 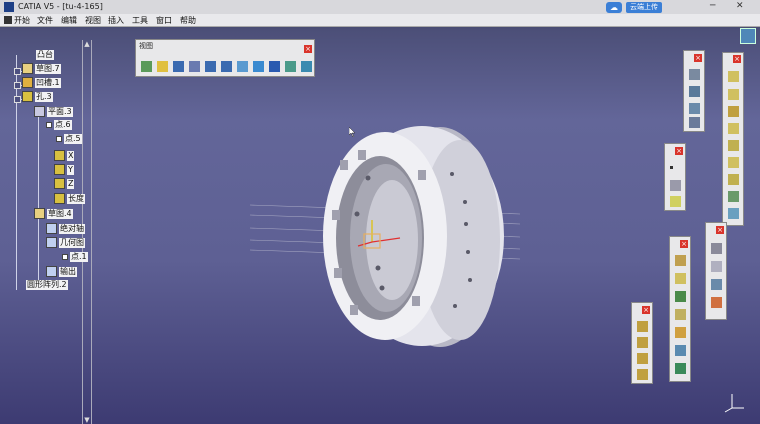 What do you see at coordinates (51, 228) in the screenshot?
I see `axis-icon` at bounding box center [51, 228].